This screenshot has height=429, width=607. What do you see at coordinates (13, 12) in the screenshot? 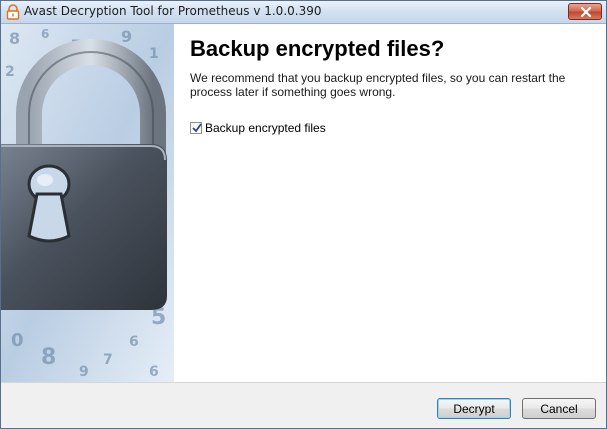
I see `avast-lock-icon` at bounding box center [13, 12].